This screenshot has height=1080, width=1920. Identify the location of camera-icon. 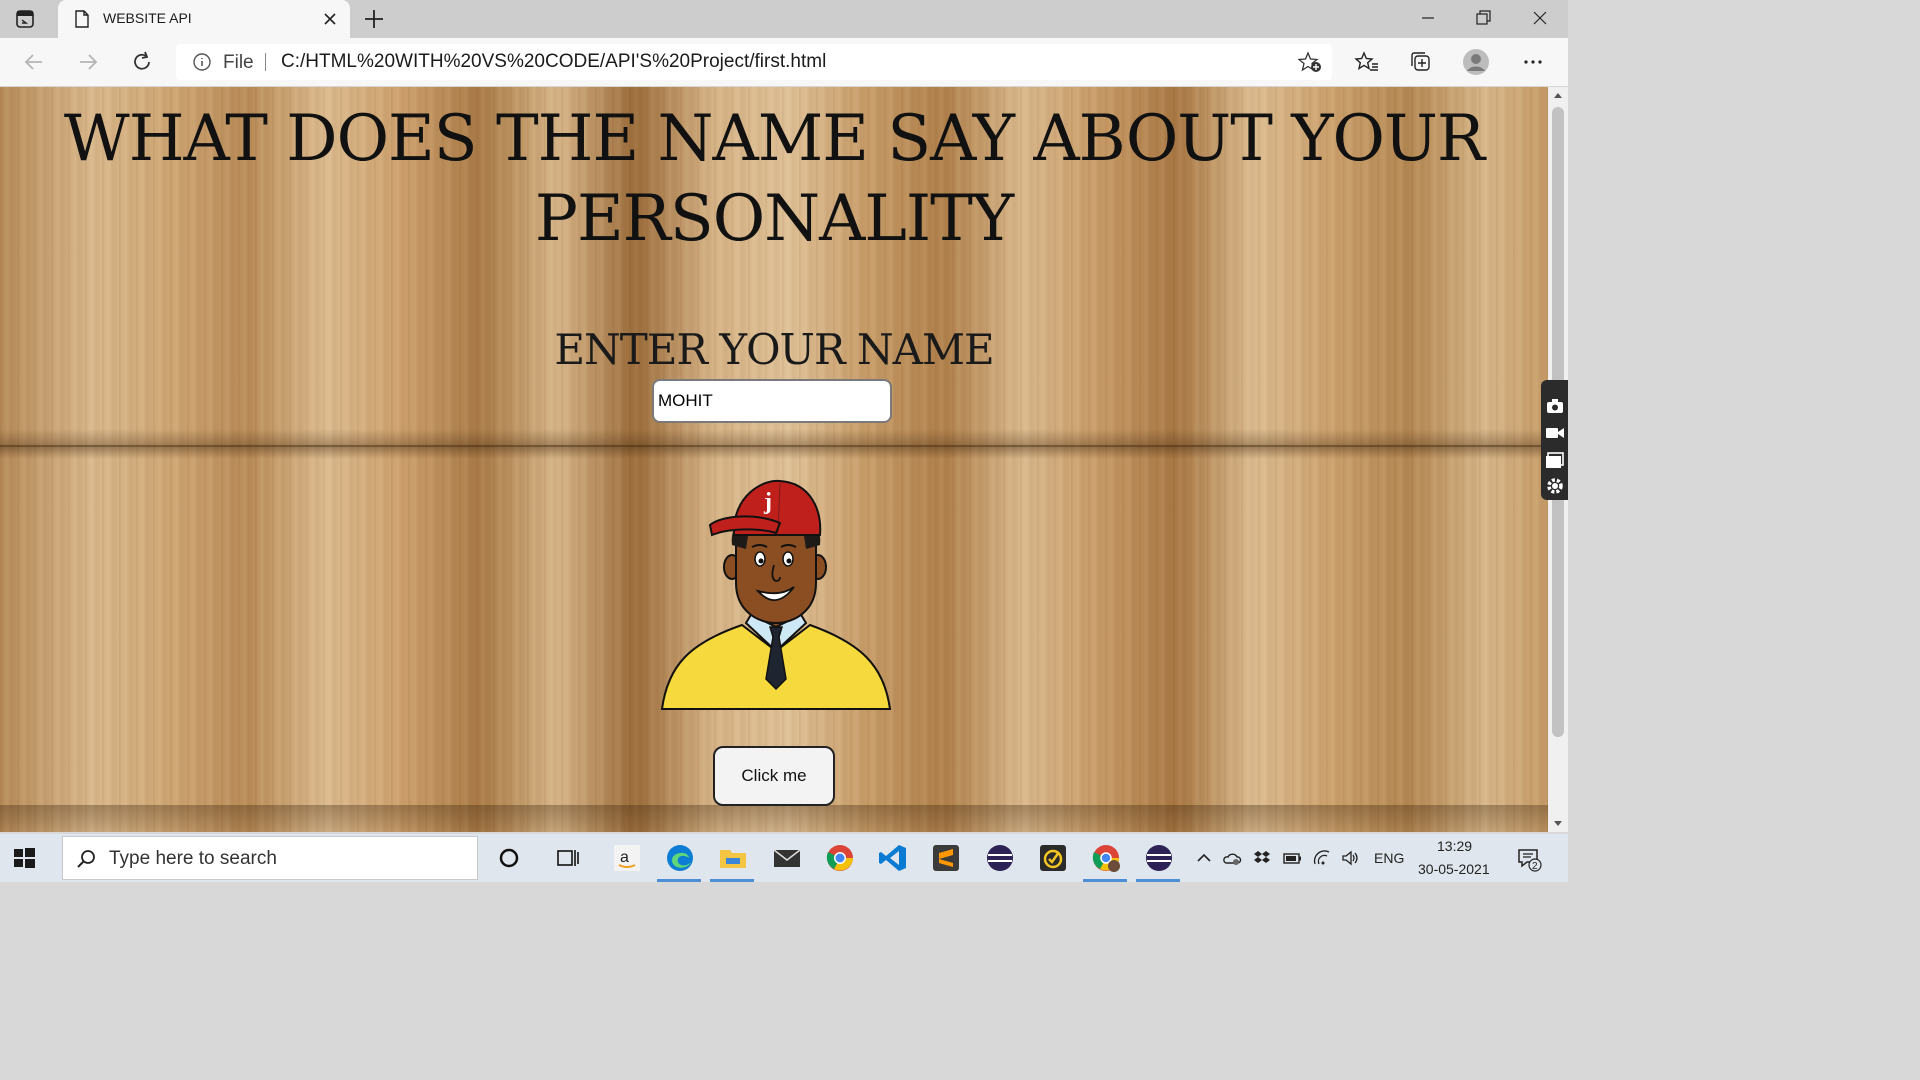
(1555, 406).